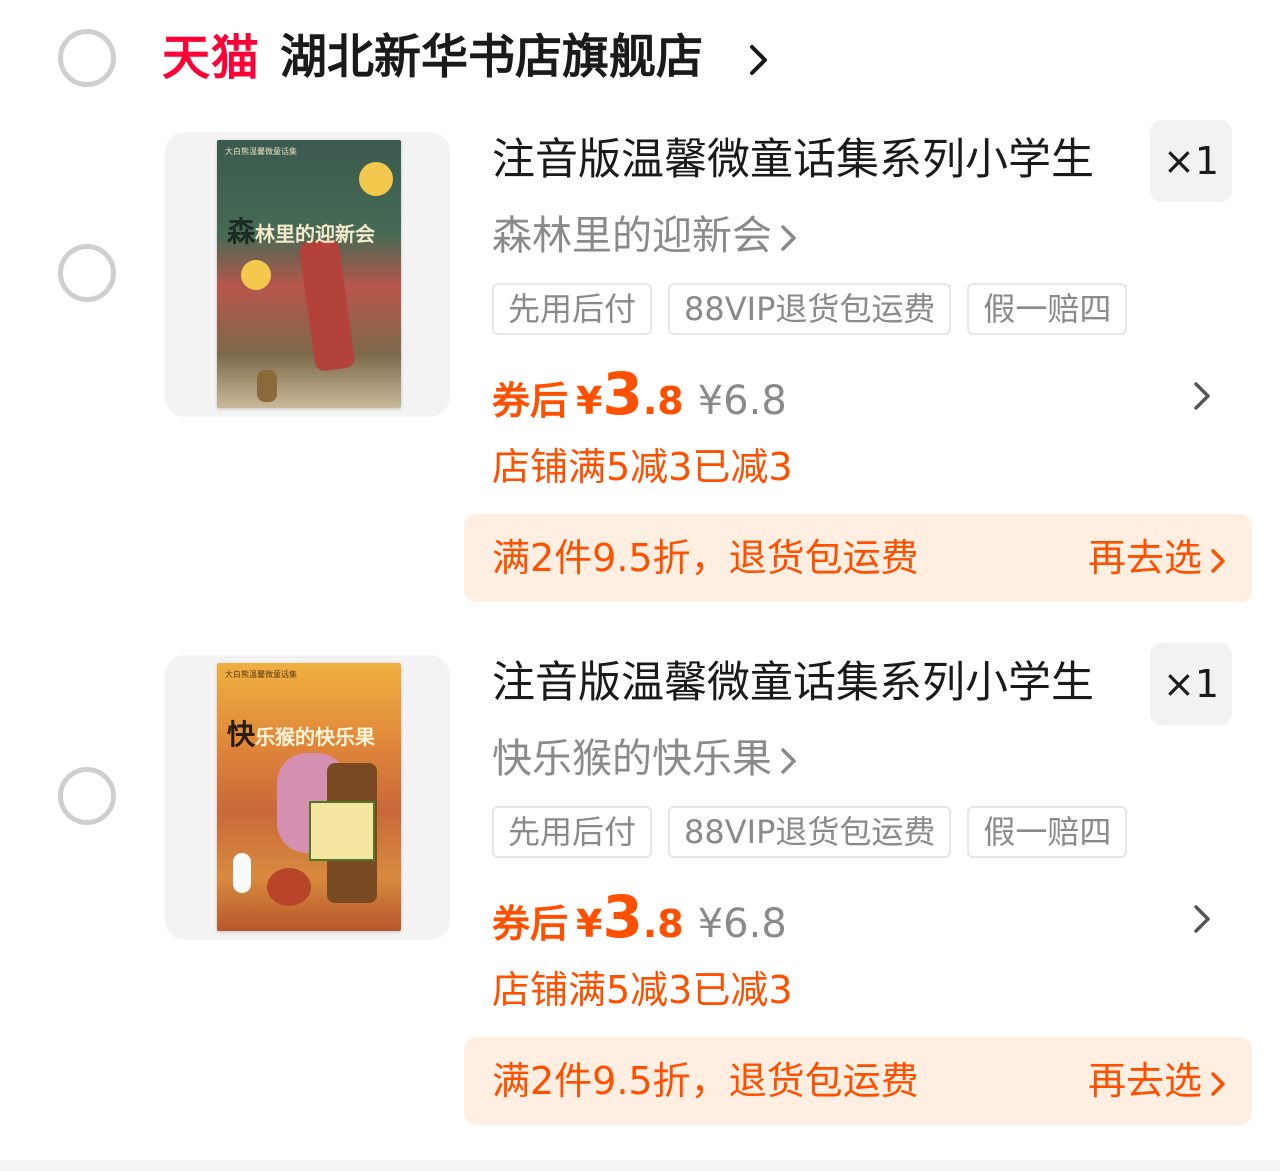 The image size is (1280, 1171). Describe the element at coordinates (632, 236) in the screenshot. I see `sku-label: 森林里的迎新会` at that location.